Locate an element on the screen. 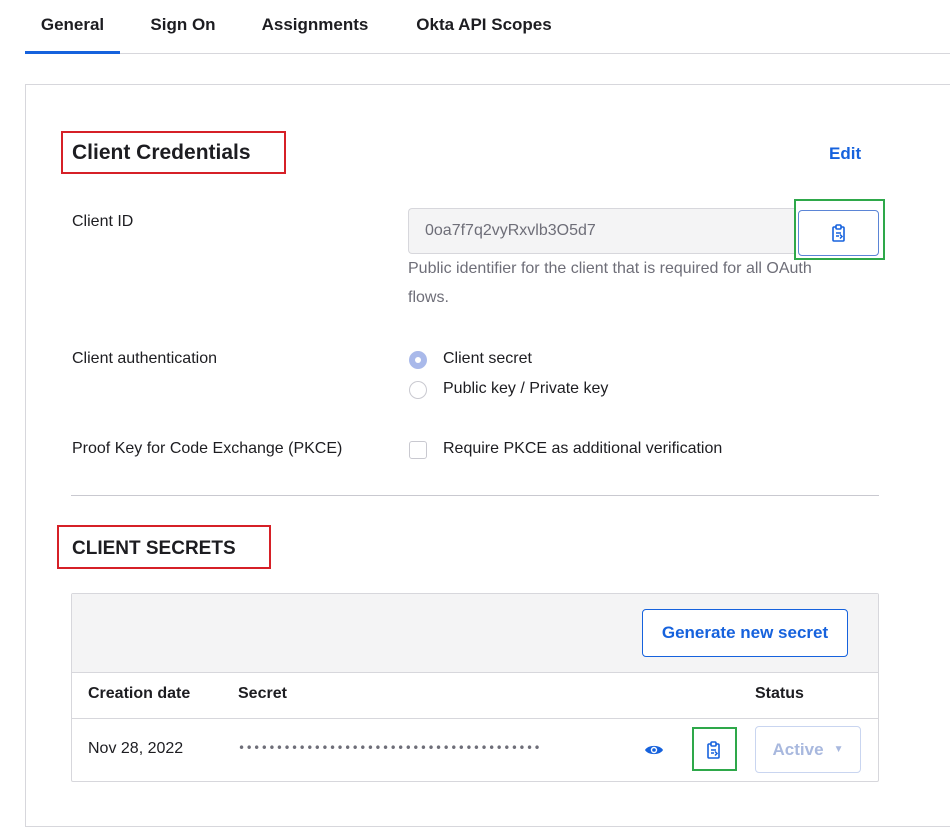 The image size is (950, 840). reveal-secret-button is located at coordinates (654, 750).